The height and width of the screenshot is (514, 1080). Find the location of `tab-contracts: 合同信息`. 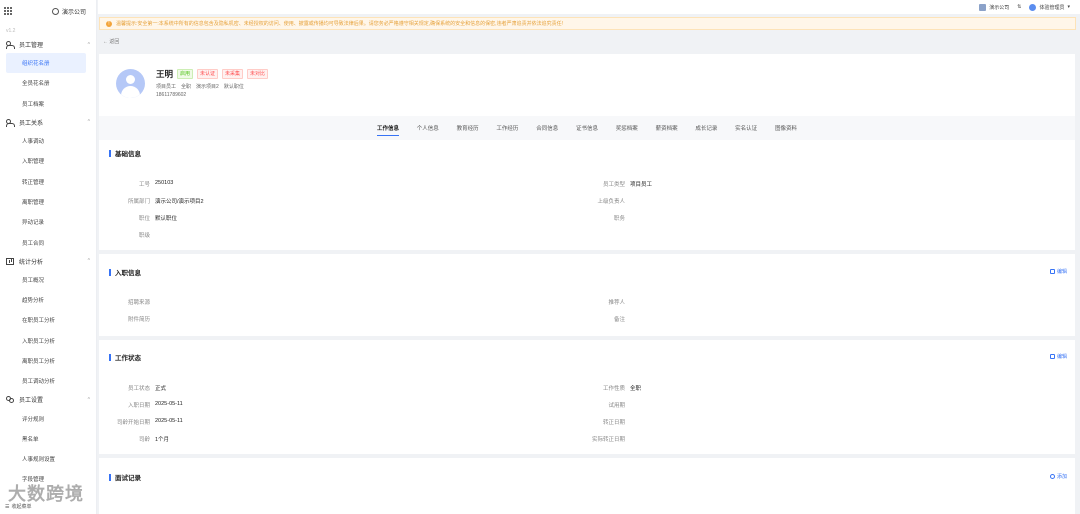

tab-contracts: 合同信息 is located at coordinates (547, 128).